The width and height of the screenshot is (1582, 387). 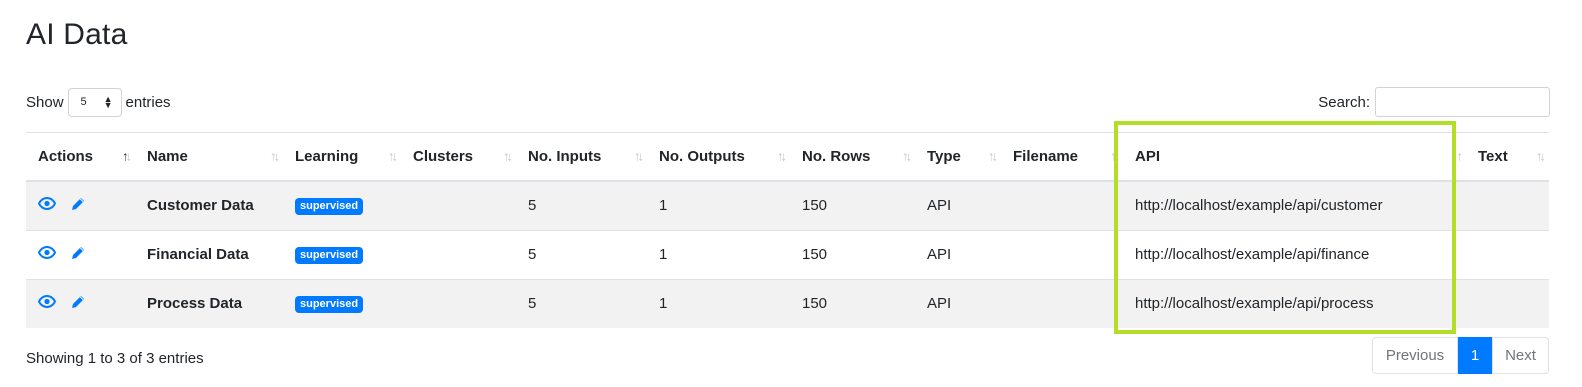 I want to click on pagination: Previous 1 Next, so click(x=1460, y=355).